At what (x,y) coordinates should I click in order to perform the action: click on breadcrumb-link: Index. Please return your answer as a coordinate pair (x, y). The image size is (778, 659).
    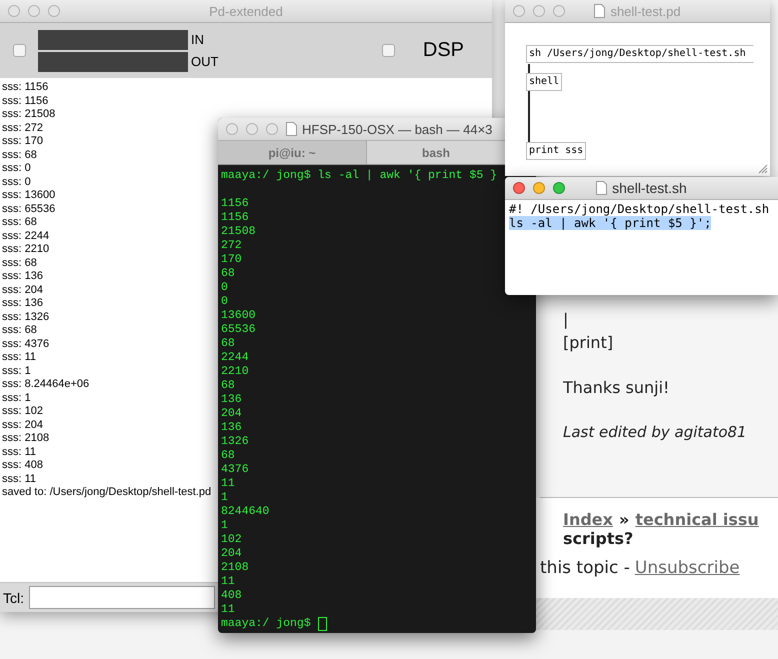
    Looking at the image, I should click on (588, 519).